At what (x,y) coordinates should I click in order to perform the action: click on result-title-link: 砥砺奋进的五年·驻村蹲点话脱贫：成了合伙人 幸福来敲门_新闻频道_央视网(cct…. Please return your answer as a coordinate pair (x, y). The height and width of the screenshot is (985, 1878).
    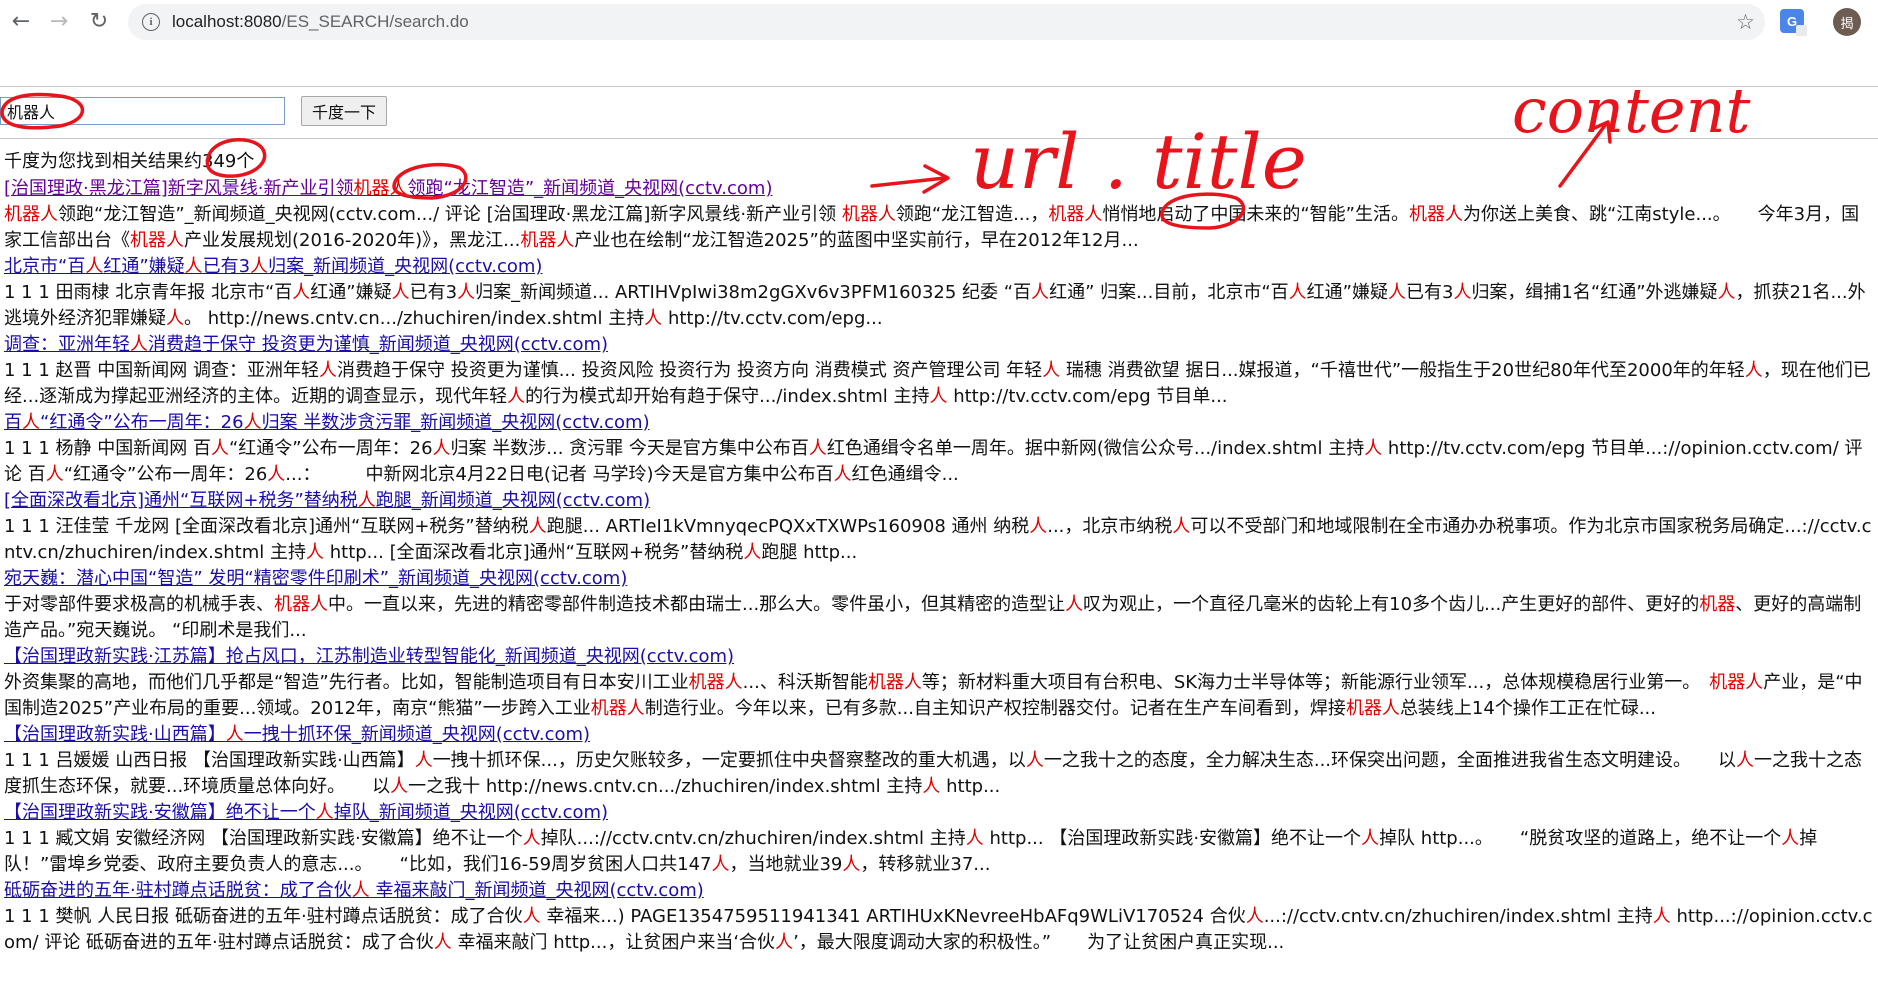
    Looking at the image, I should click on (939, 891).